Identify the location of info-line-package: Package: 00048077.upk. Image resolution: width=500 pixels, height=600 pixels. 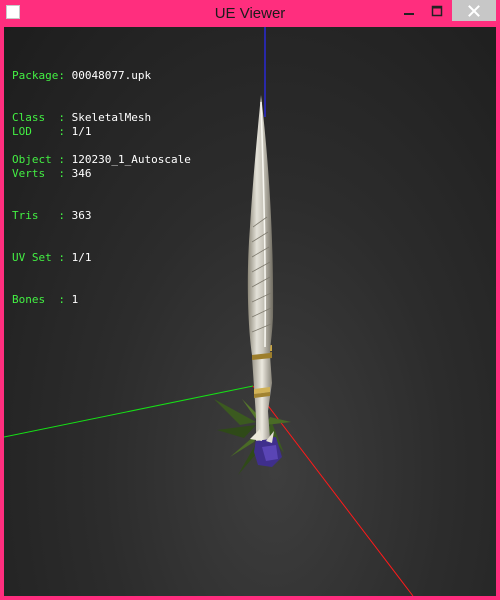
(82, 75).